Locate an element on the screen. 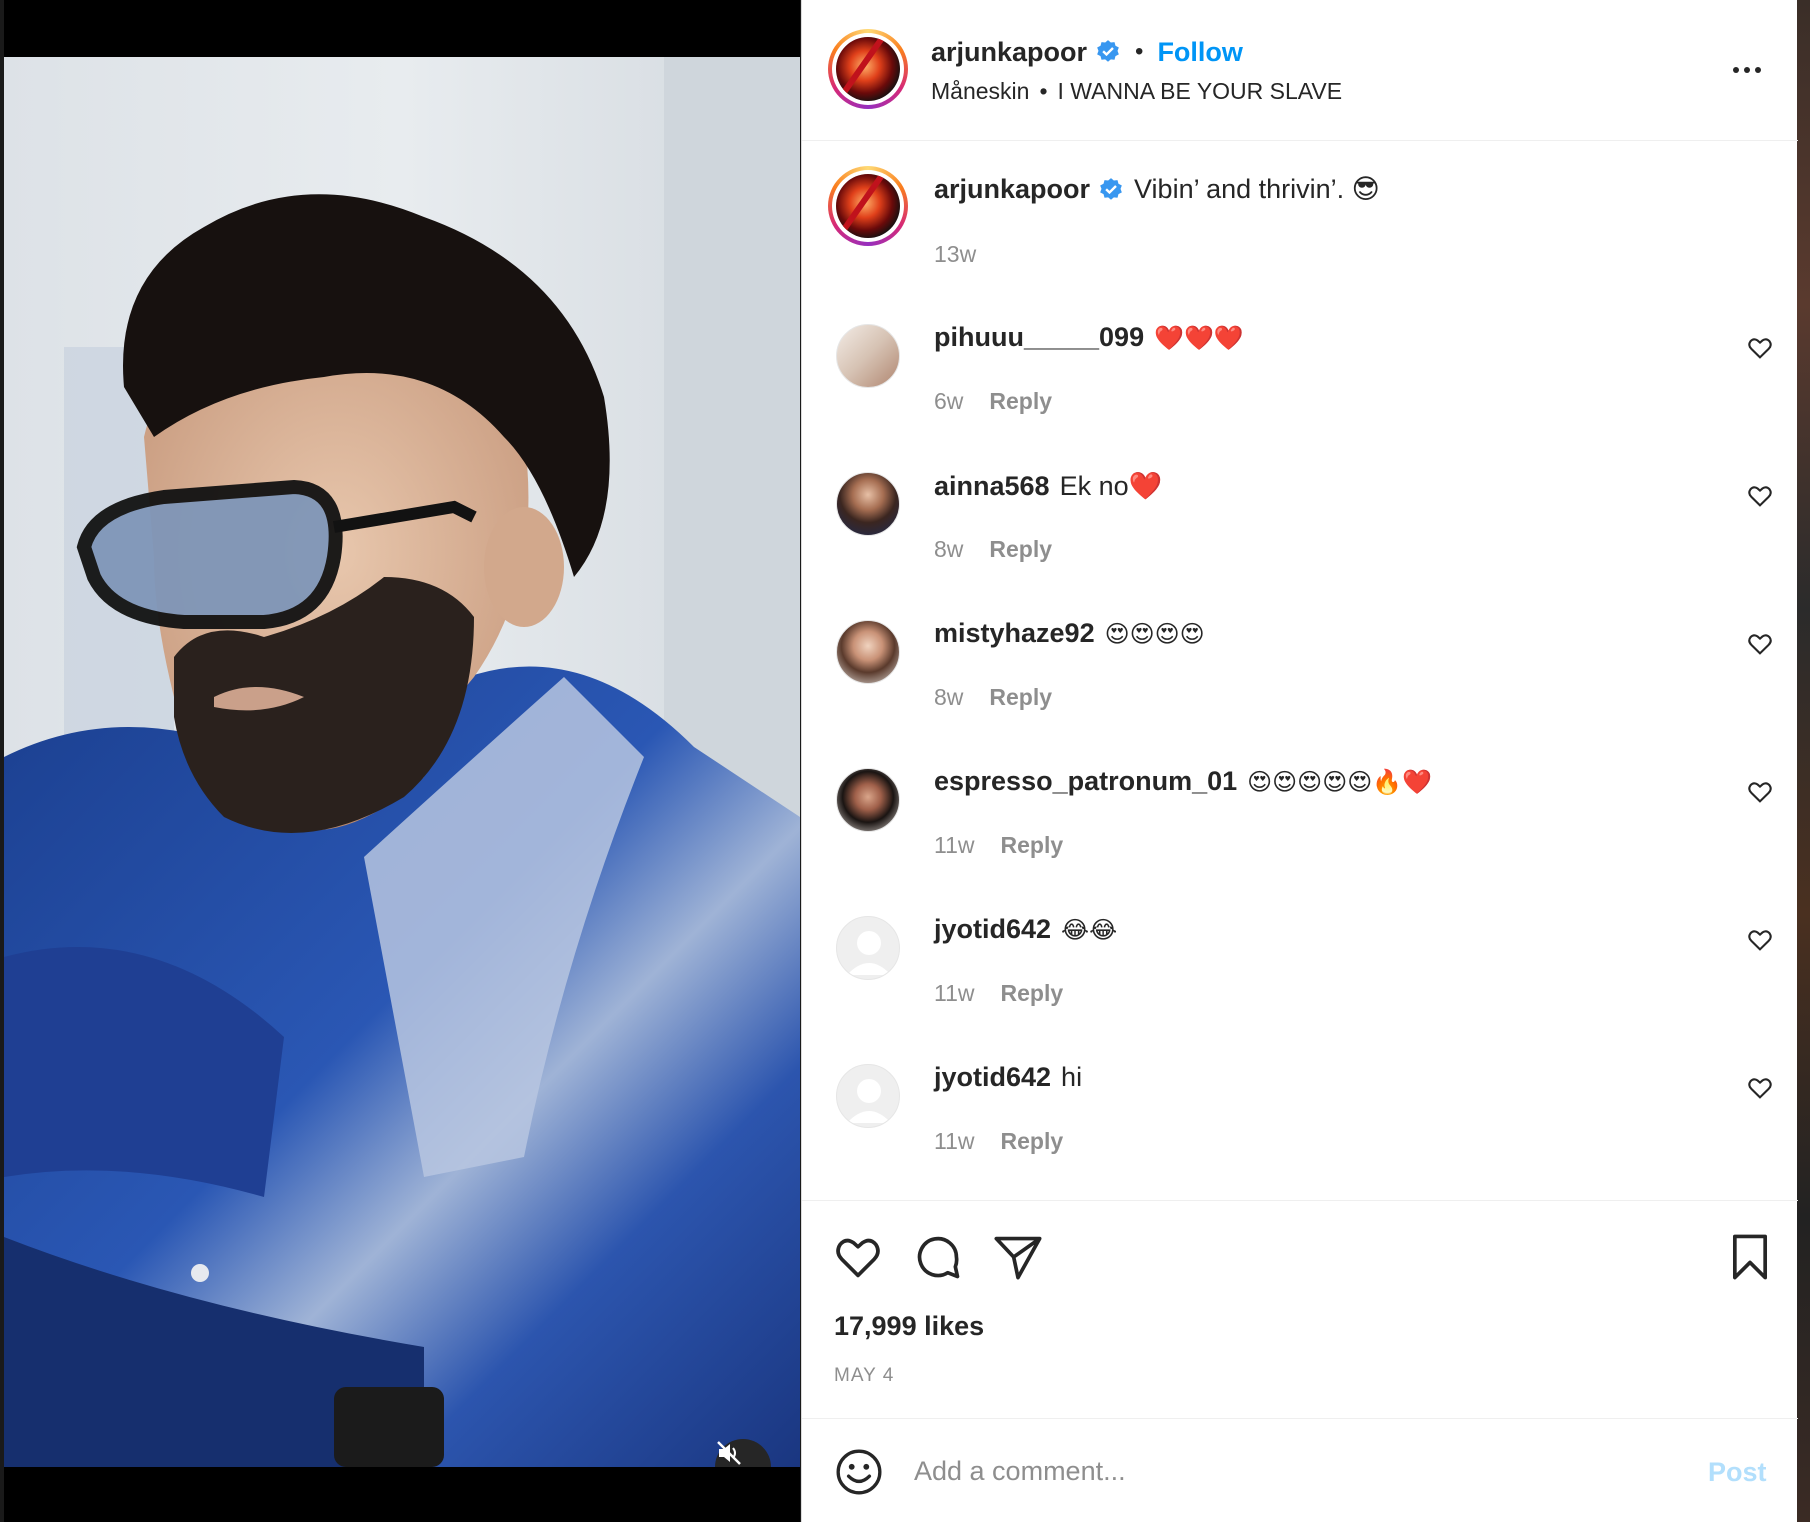 This screenshot has width=1810, height=1522. comment-text: 😂😂 is located at coordinates (1089, 929).